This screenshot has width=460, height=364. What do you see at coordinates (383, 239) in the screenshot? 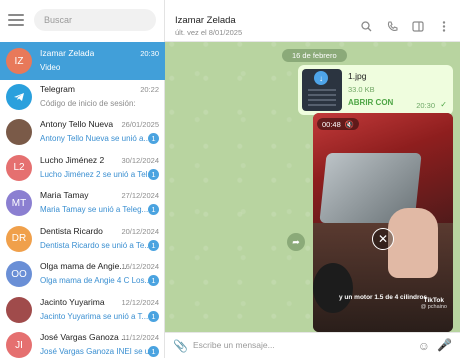
I see `close-video-icon: ✕` at bounding box center [383, 239].